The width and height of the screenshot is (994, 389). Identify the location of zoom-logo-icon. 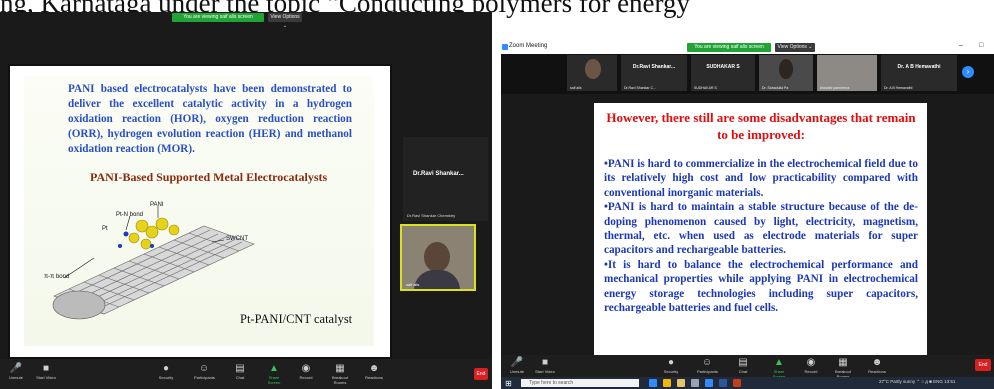
(505, 47).